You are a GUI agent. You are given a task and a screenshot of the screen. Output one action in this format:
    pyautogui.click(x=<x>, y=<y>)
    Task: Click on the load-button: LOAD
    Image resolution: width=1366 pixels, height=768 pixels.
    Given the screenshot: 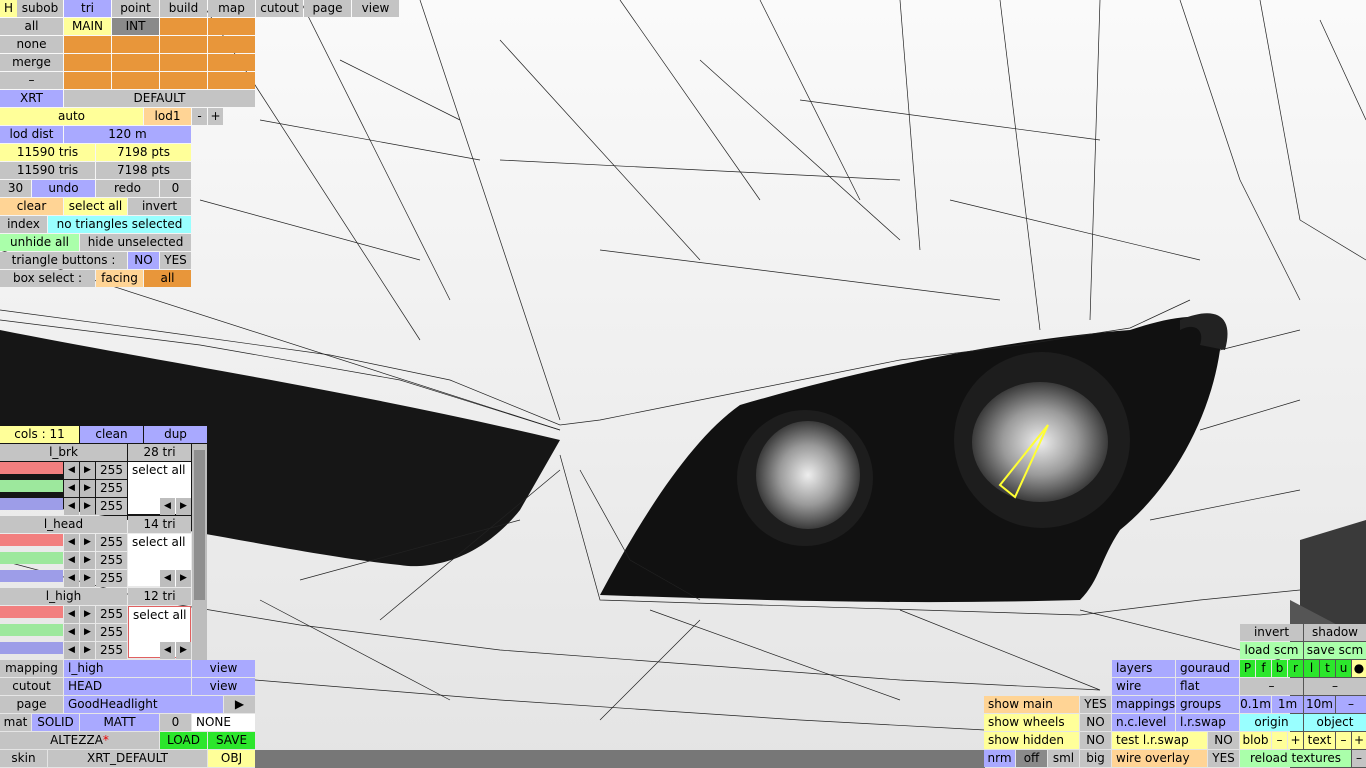 What is the action you would take?
    pyautogui.click(x=183, y=740)
    